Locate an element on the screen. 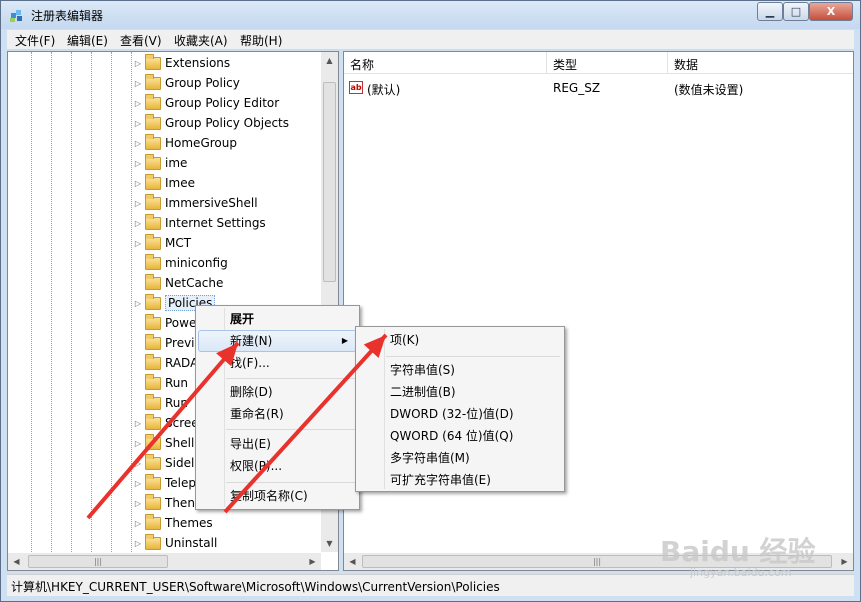 Image resolution: width=861 pixels, height=602 pixels. menu-edit: 编辑(E) is located at coordinates (87, 40).